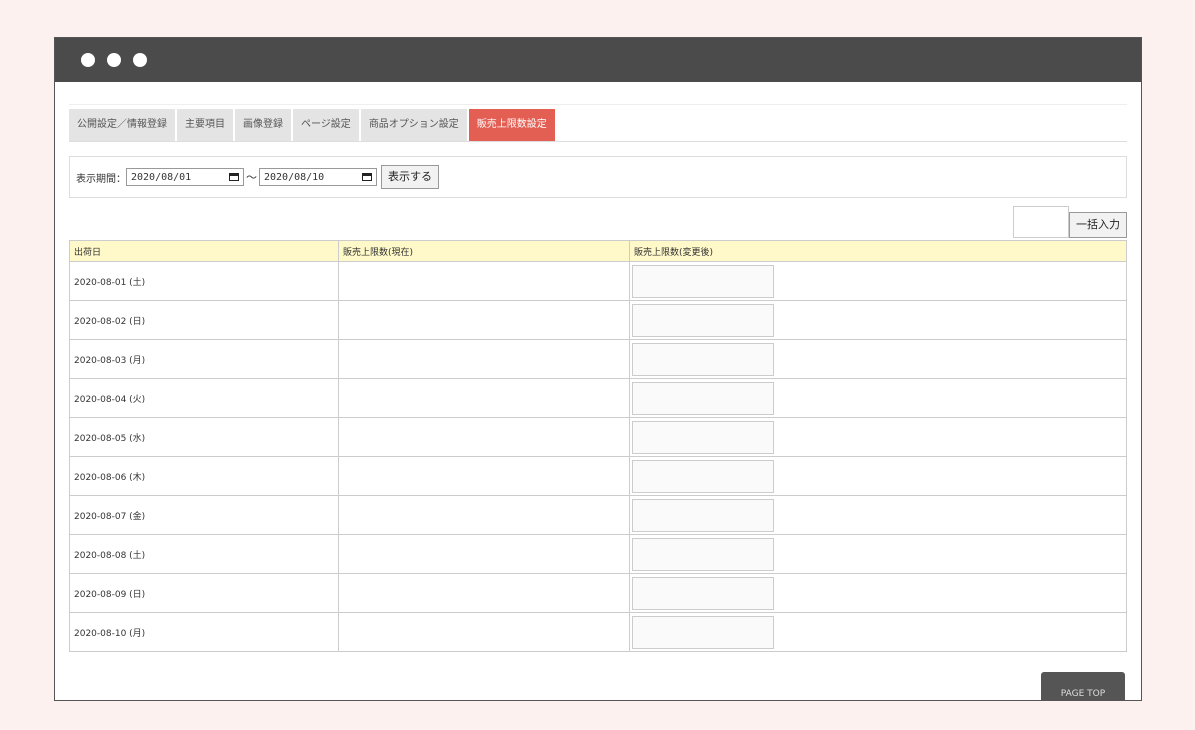  I want to click on tab-page-settings: ページ設定, so click(326, 125).